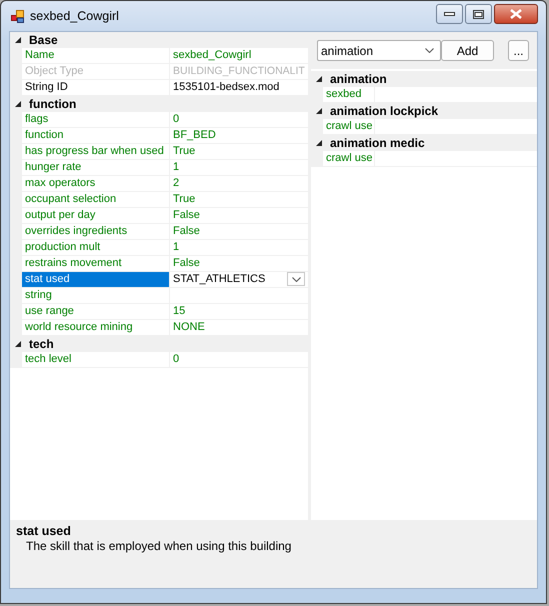 The image size is (549, 606). What do you see at coordinates (96, 183) in the screenshot?
I see `property-name: max operators` at bounding box center [96, 183].